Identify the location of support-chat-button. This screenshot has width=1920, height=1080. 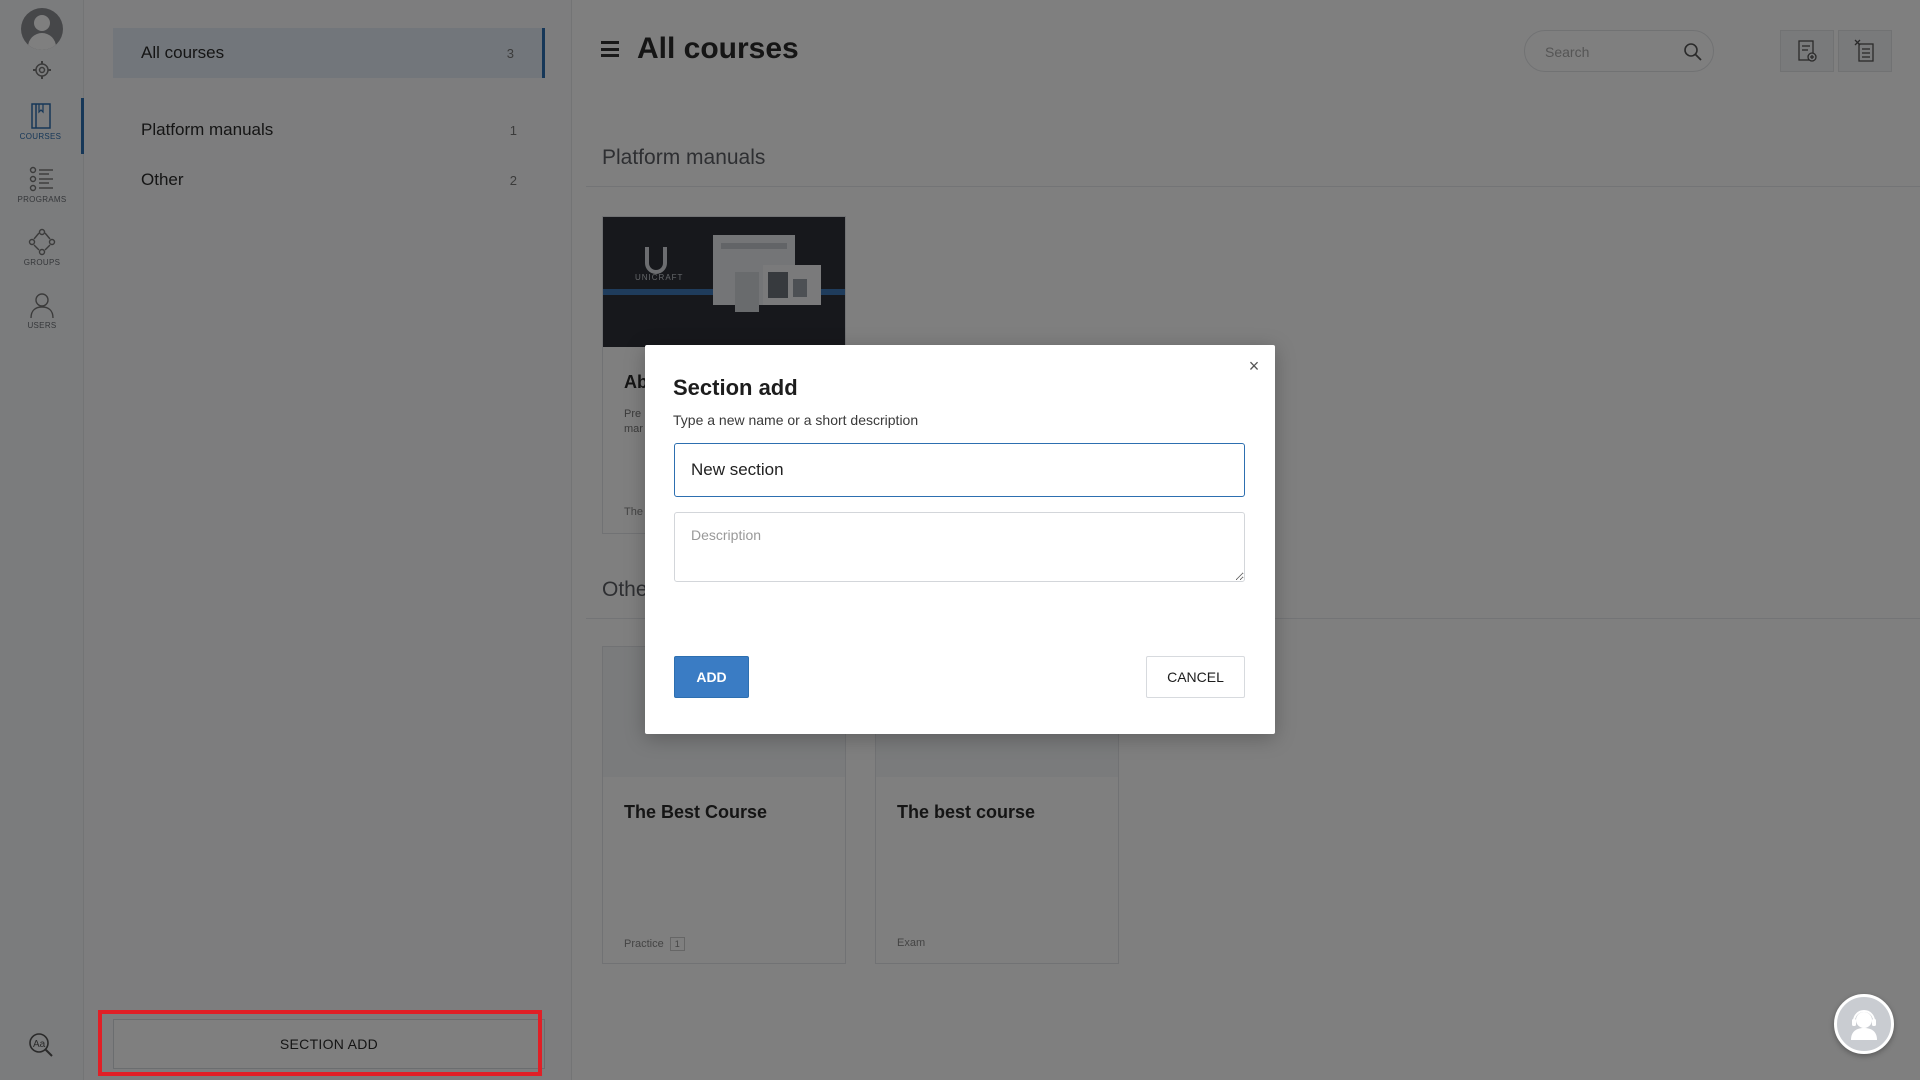
(1864, 1024).